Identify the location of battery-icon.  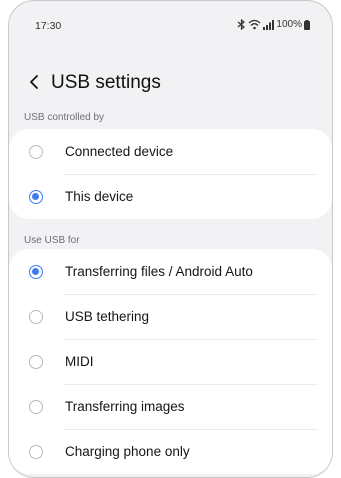
(307, 24).